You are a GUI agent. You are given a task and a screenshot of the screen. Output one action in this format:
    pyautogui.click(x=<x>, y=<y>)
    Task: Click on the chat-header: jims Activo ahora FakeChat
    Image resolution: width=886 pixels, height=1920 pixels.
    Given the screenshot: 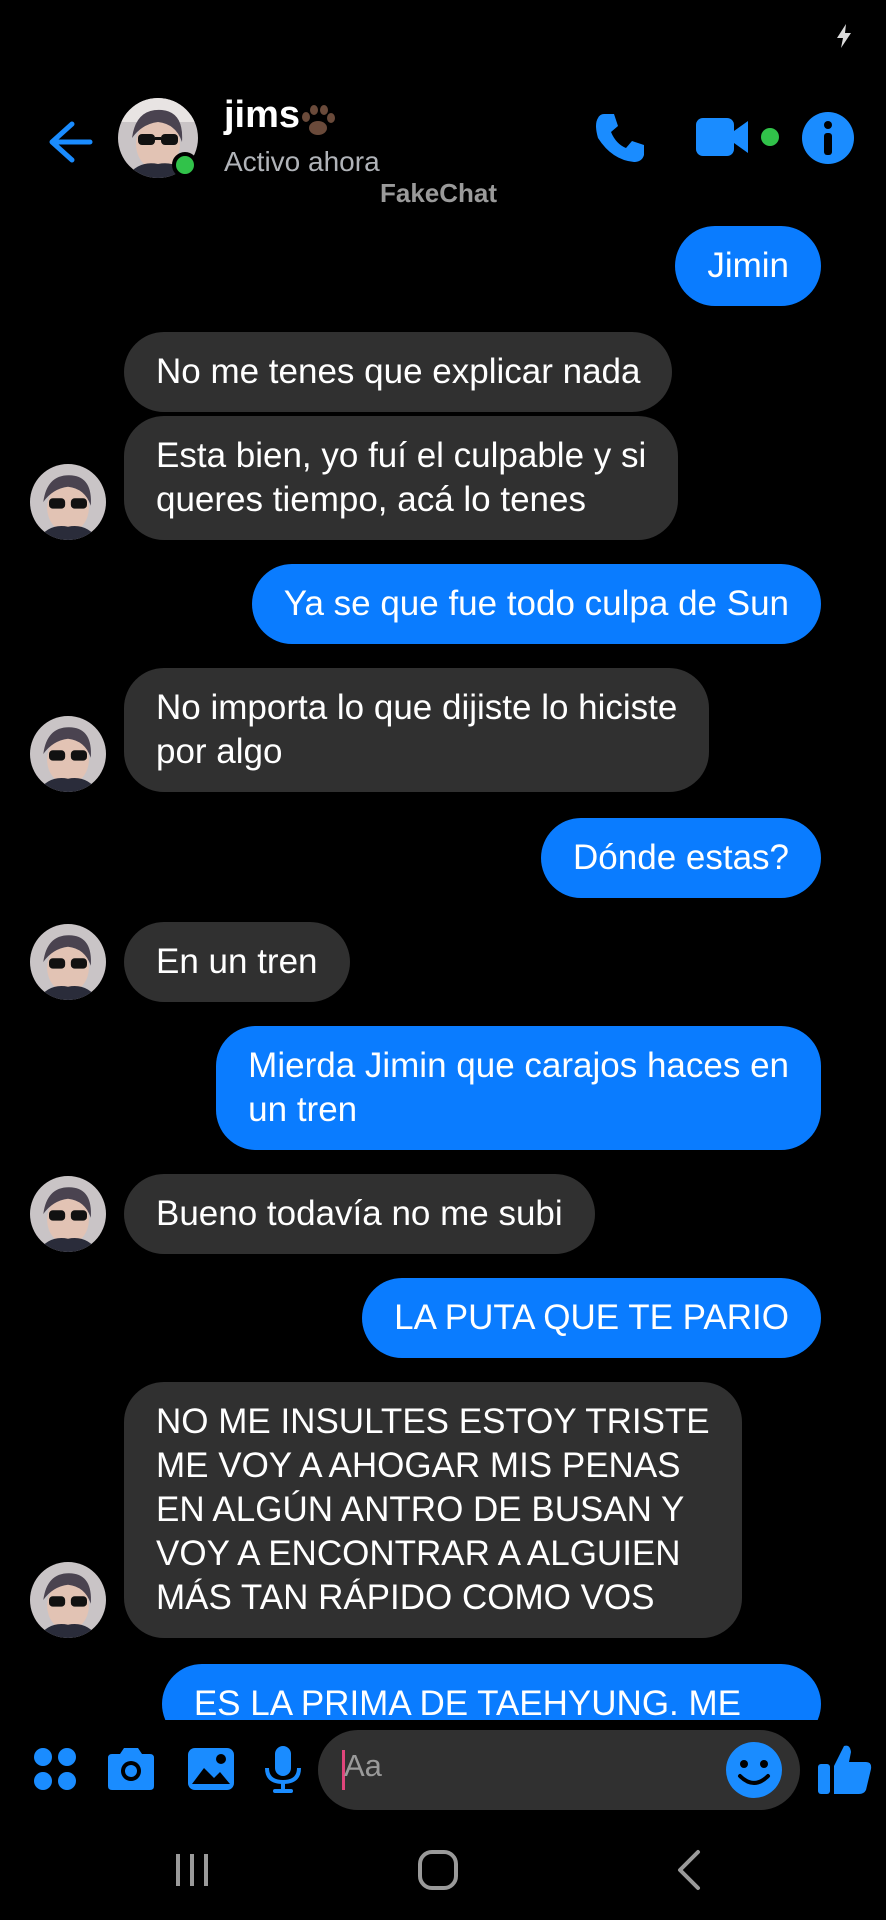 What is the action you would take?
    pyautogui.click(x=443, y=155)
    